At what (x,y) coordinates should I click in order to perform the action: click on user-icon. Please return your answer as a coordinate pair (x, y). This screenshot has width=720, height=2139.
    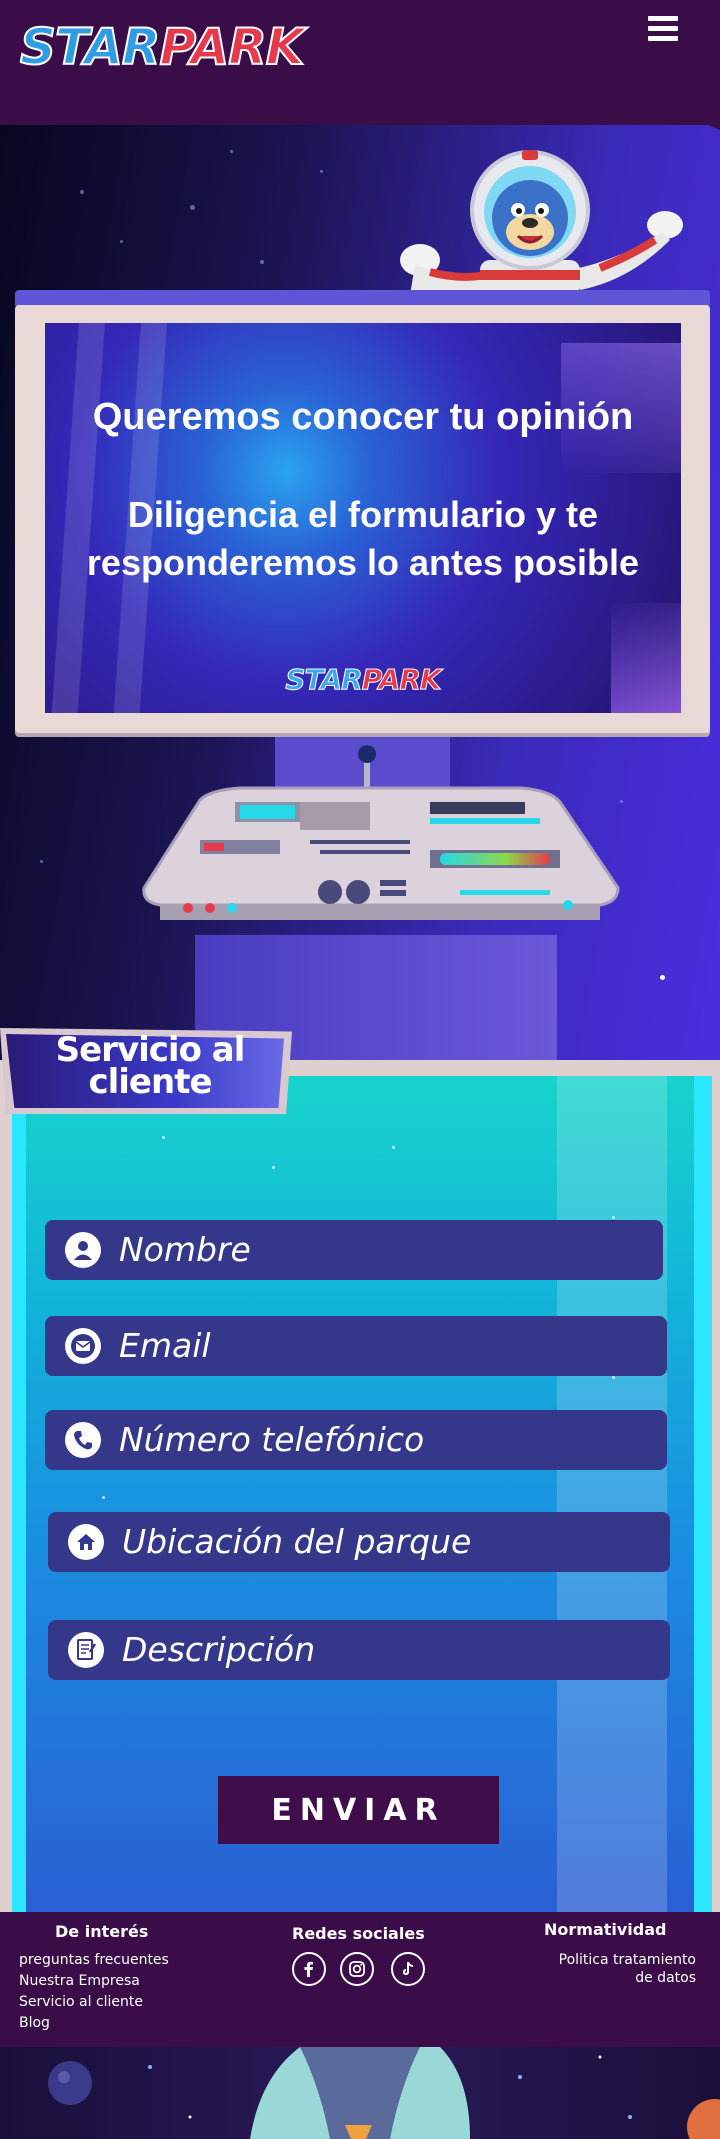
    Looking at the image, I should click on (83, 1250).